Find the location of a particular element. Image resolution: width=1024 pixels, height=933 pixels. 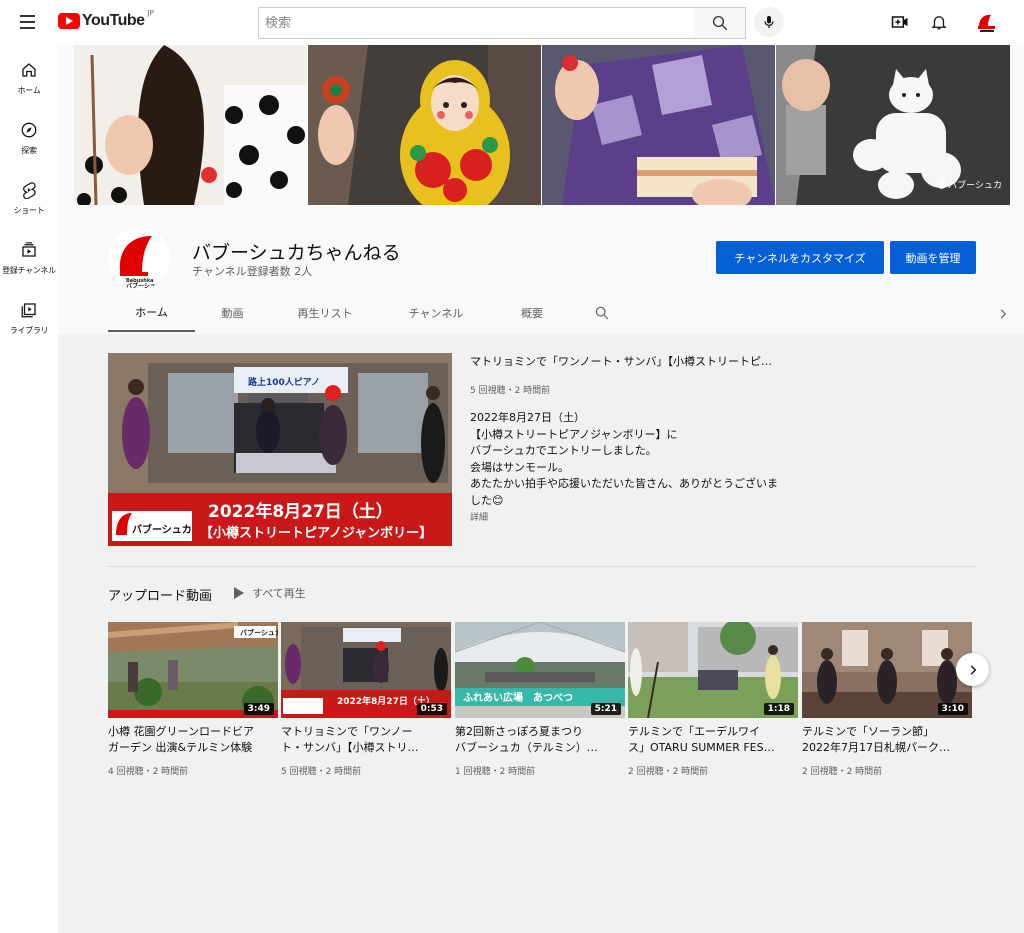

uploads-shelf-title: アップロード動画 is located at coordinates (160, 594).